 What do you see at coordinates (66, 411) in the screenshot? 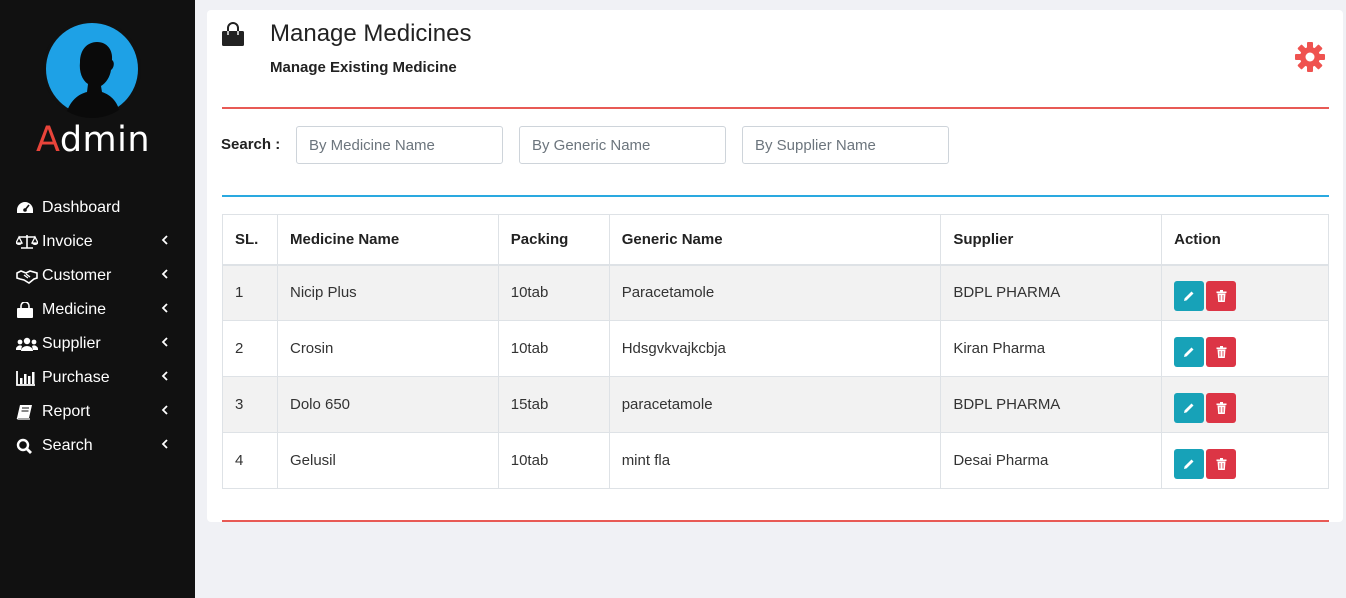
I see `sidebar-item-label: Report` at bounding box center [66, 411].